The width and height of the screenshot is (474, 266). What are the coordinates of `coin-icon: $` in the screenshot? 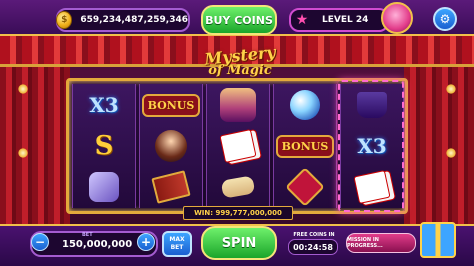 It's located at (64, 20).